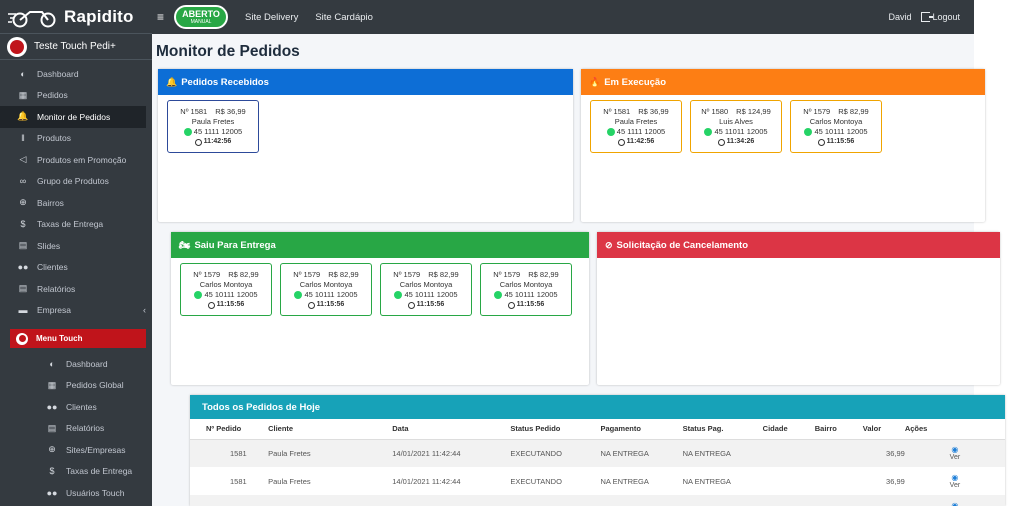 The height and width of the screenshot is (506, 1020). What do you see at coordinates (641, 429) in the screenshot?
I see `column-header: Pagamento` at bounding box center [641, 429].